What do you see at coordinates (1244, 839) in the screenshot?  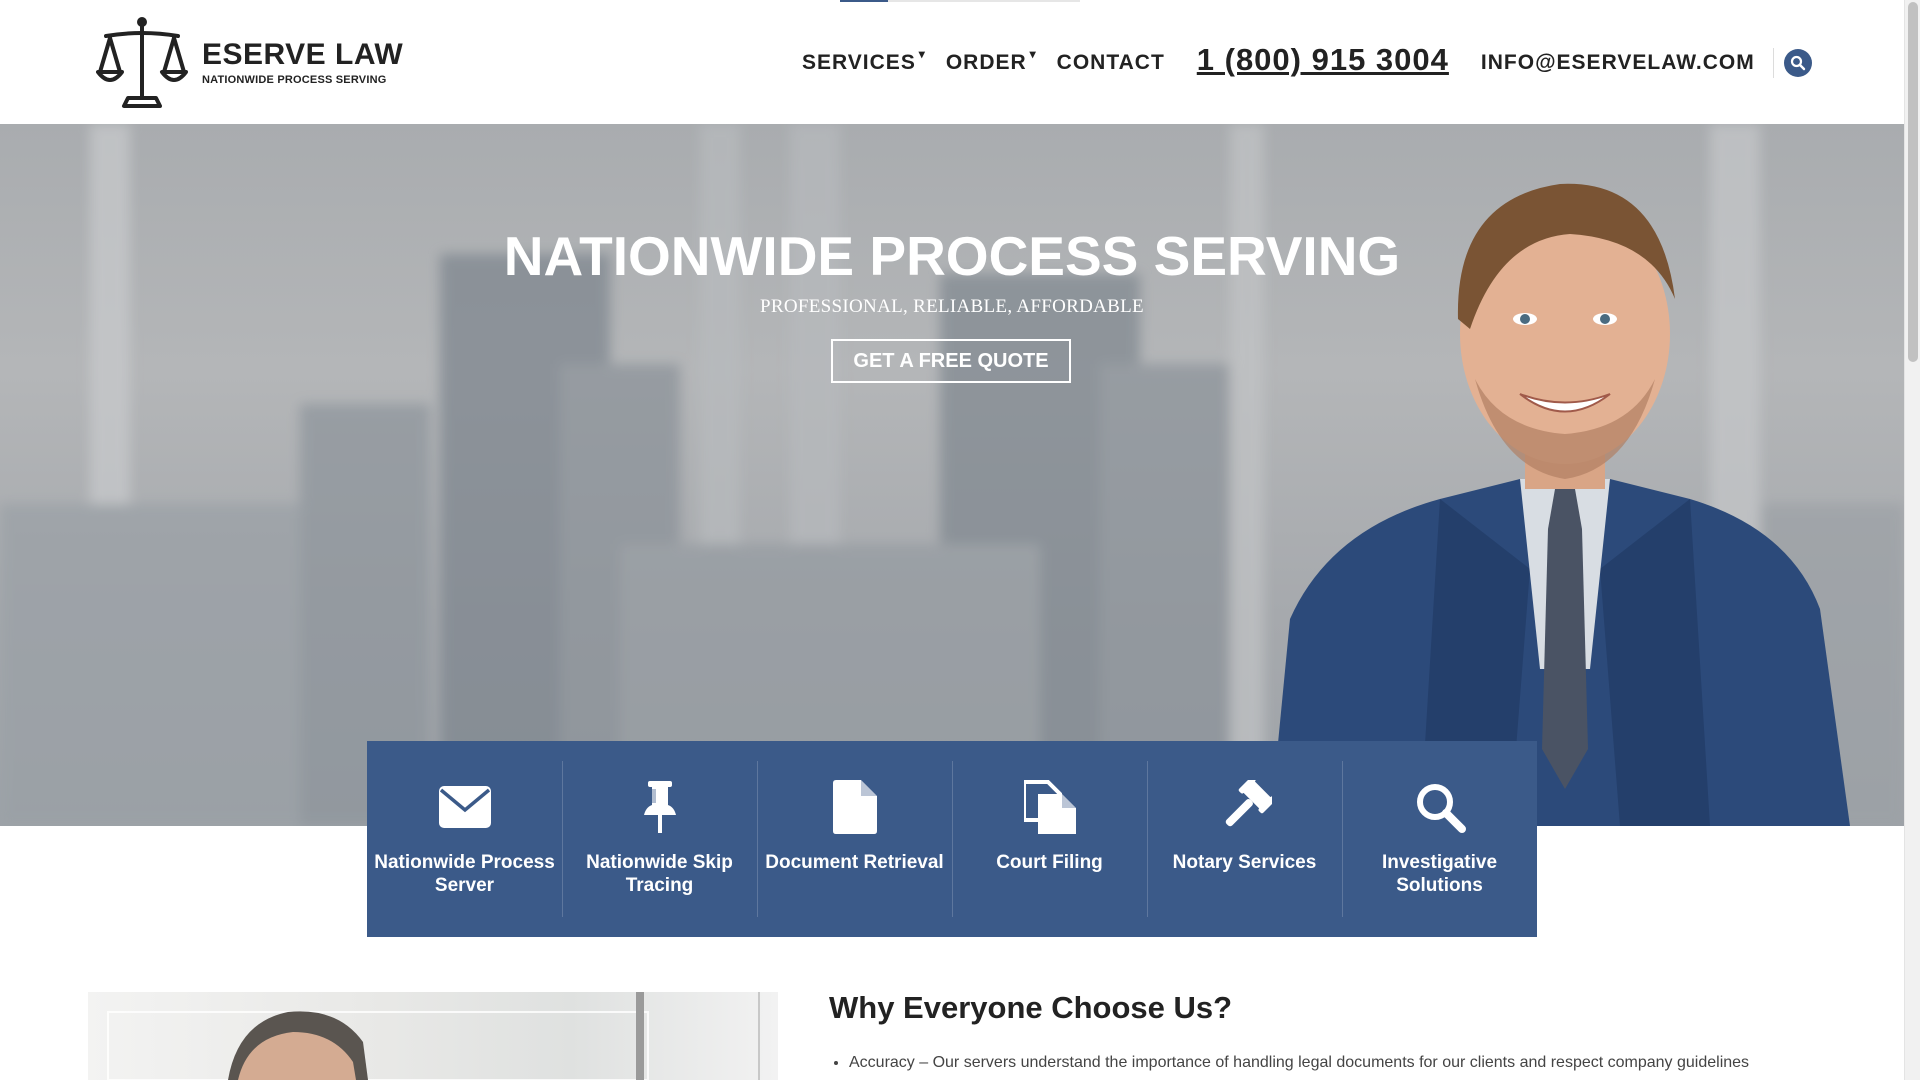 I see `service-notary: Notary Services` at bounding box center [1244, 839].